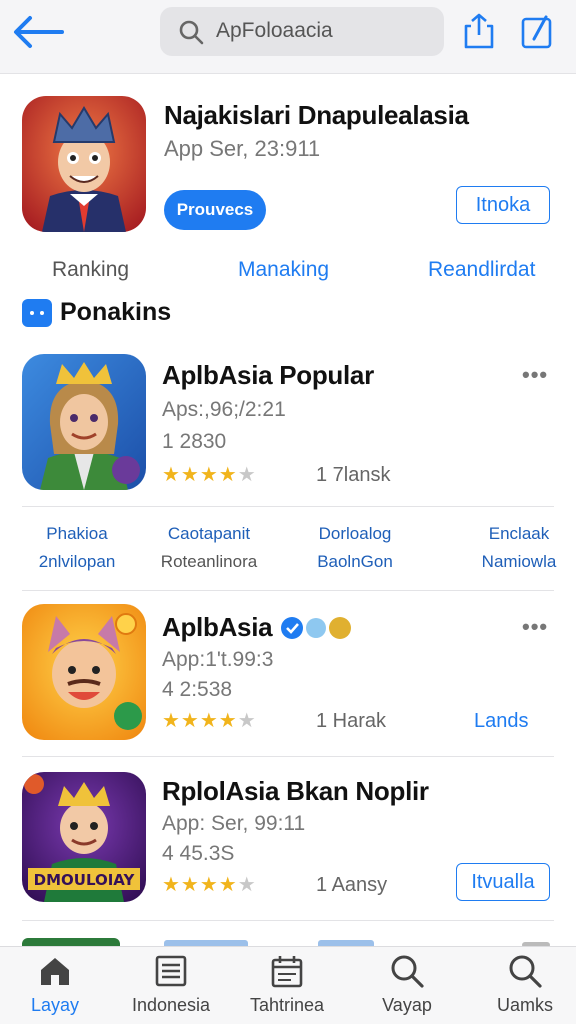 The width and height of the screenshot is (576, 1024). Describe the element at coordinates (537, 31) in the screenshot. I see `edit-icon` at that location.